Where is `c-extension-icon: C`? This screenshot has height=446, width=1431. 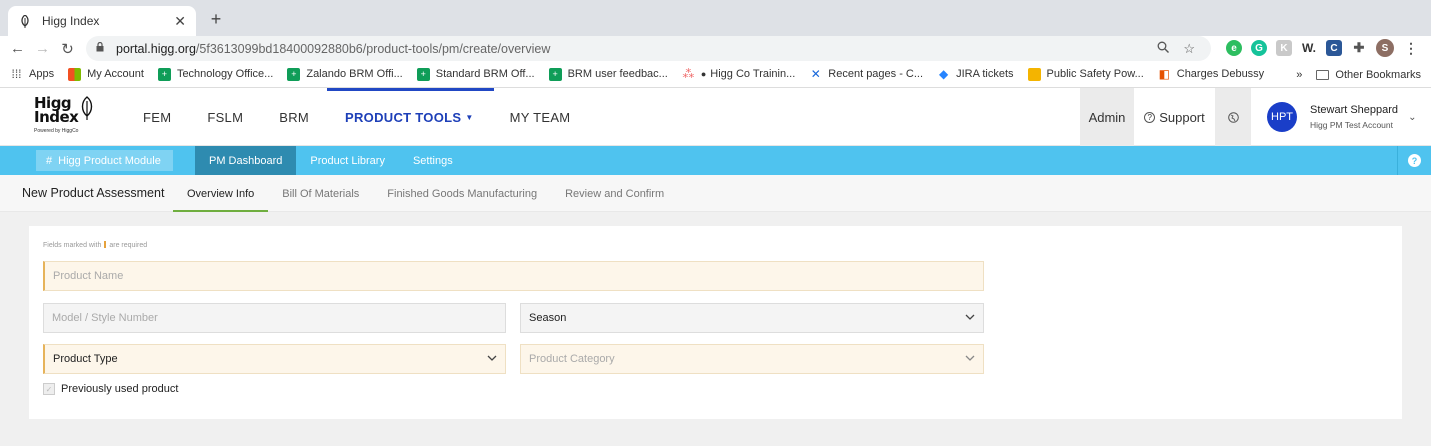
c-extension-icon: C is located at coordinates (1334, 48).